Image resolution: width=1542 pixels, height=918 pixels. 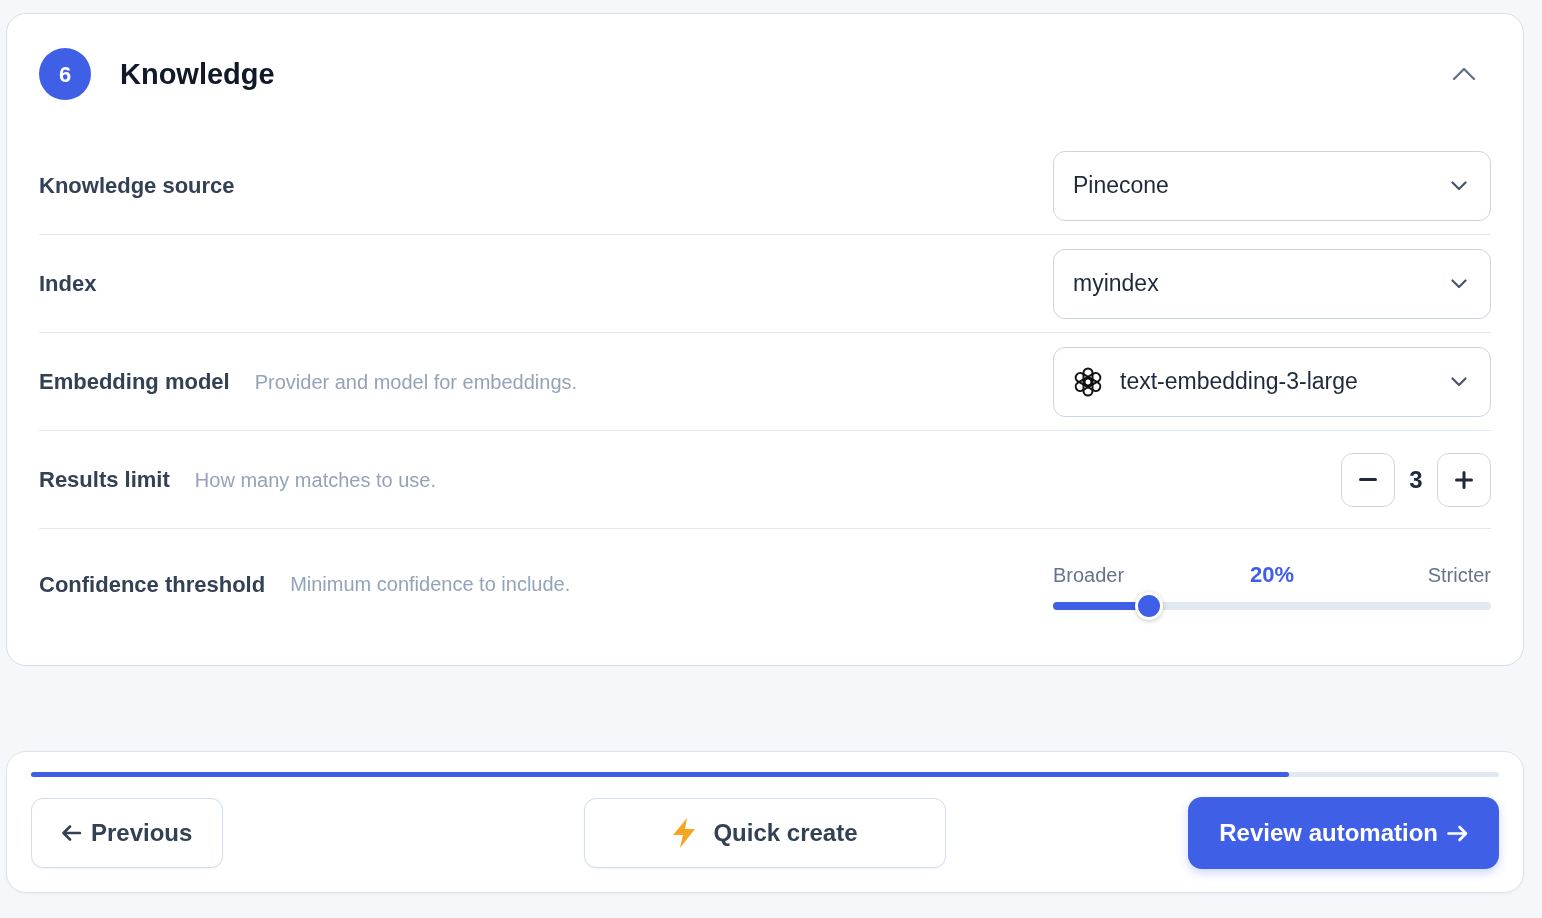 What do you see at coordinates (1272, 185) in the screenshot?
I see `dropdown-select: Pinecone` at bounding box center [1272, 185].